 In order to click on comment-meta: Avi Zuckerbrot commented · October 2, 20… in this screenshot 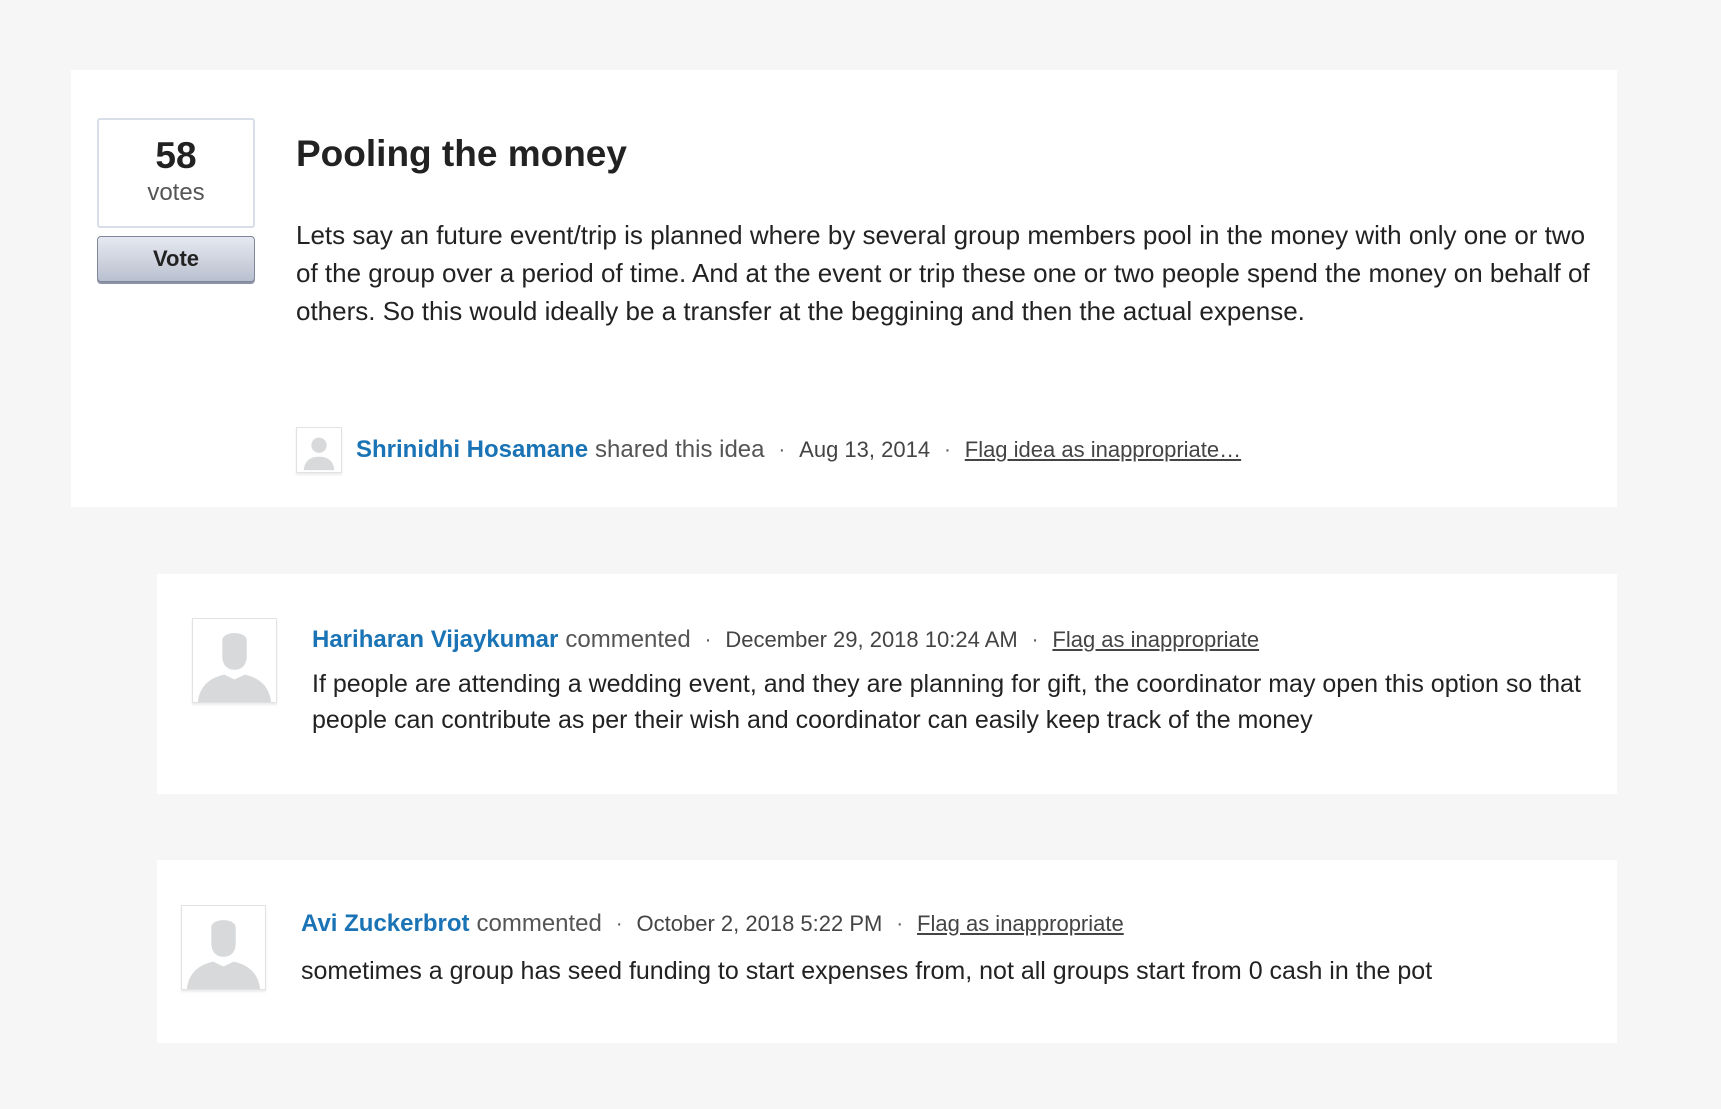, I will do `click(712, 924)`.